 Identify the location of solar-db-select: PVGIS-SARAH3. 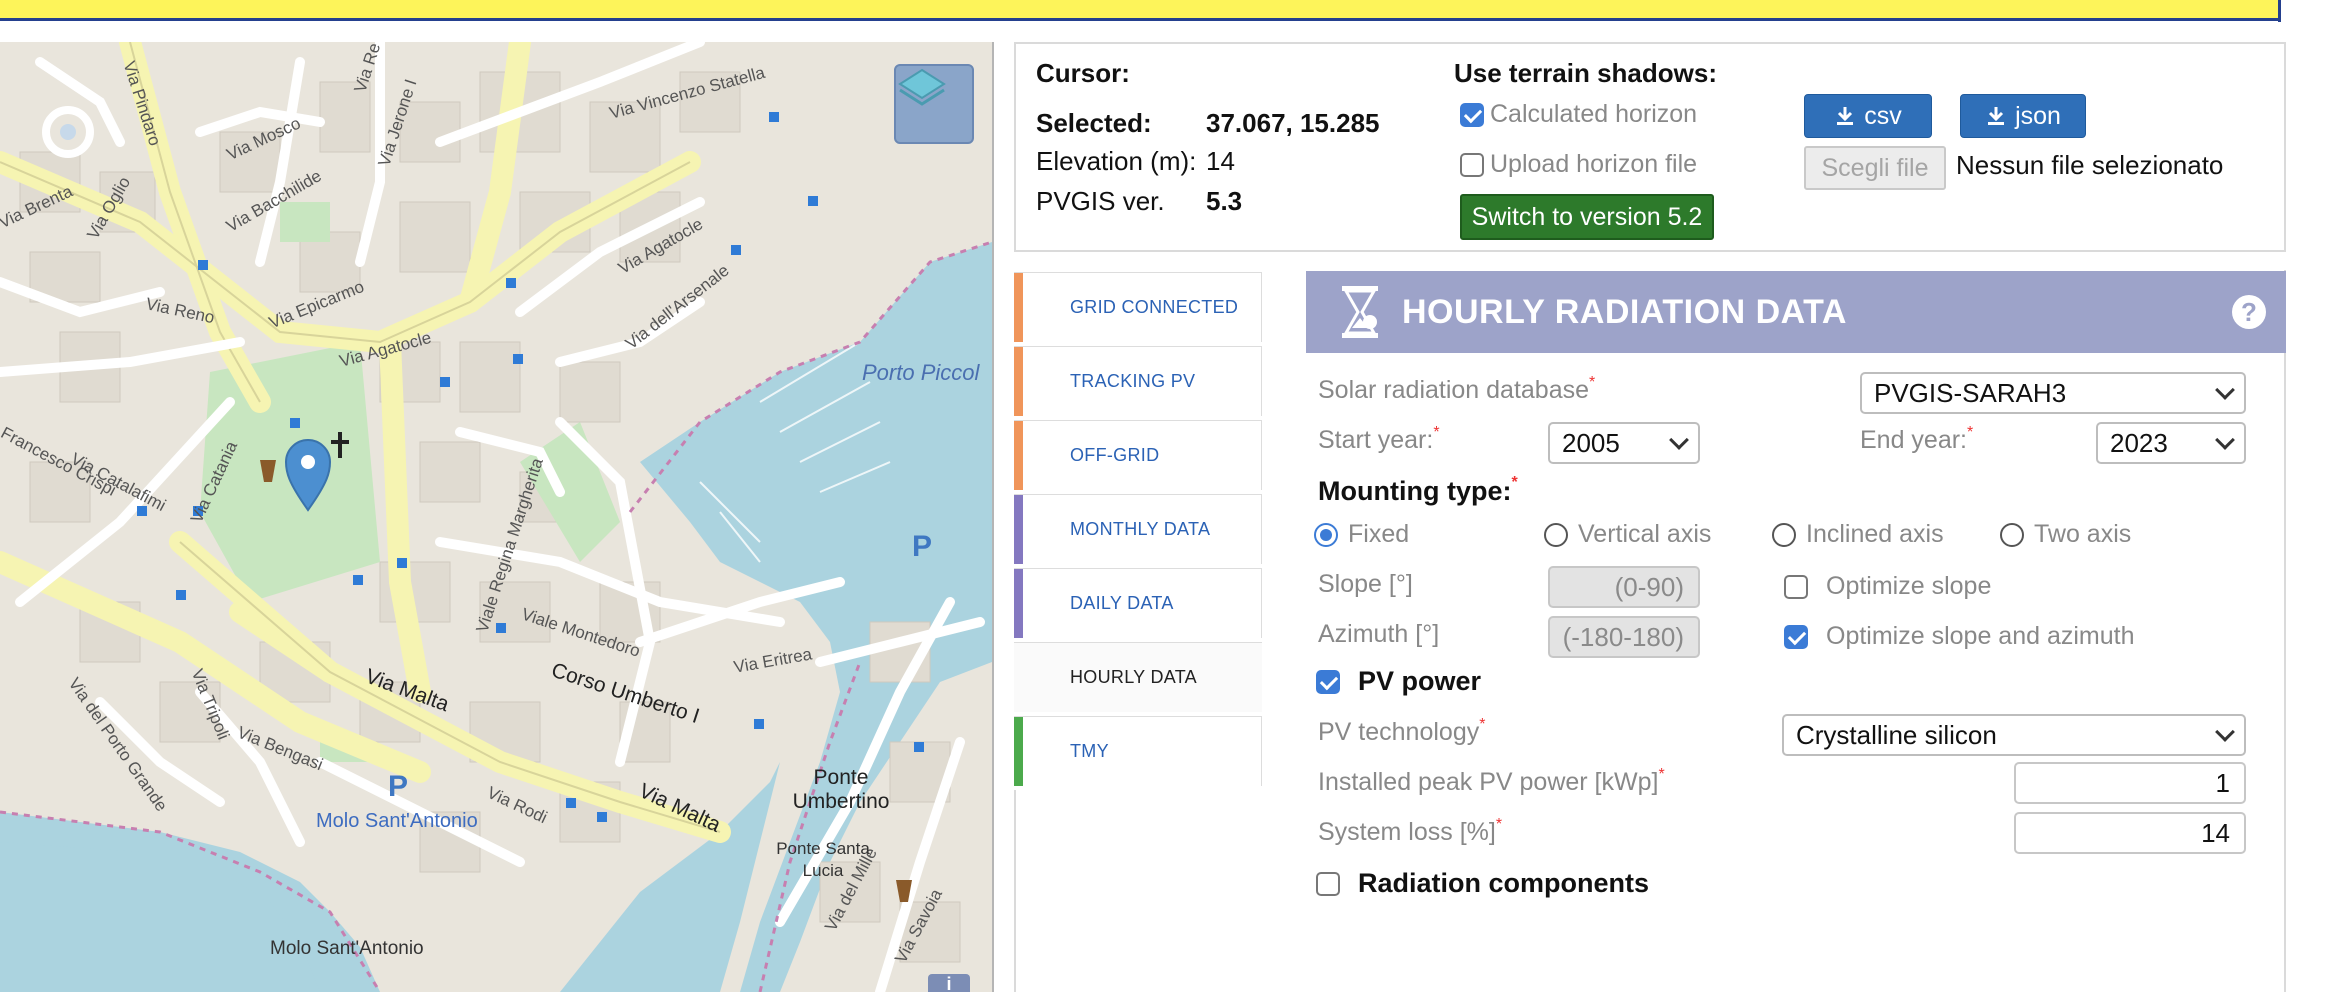
(2053, 393).